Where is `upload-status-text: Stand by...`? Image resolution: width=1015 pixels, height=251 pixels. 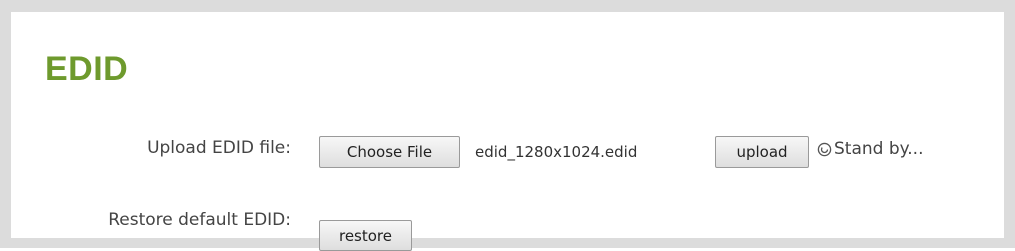
upload-status-text: Stand by... is located at coordinates (879, 149).